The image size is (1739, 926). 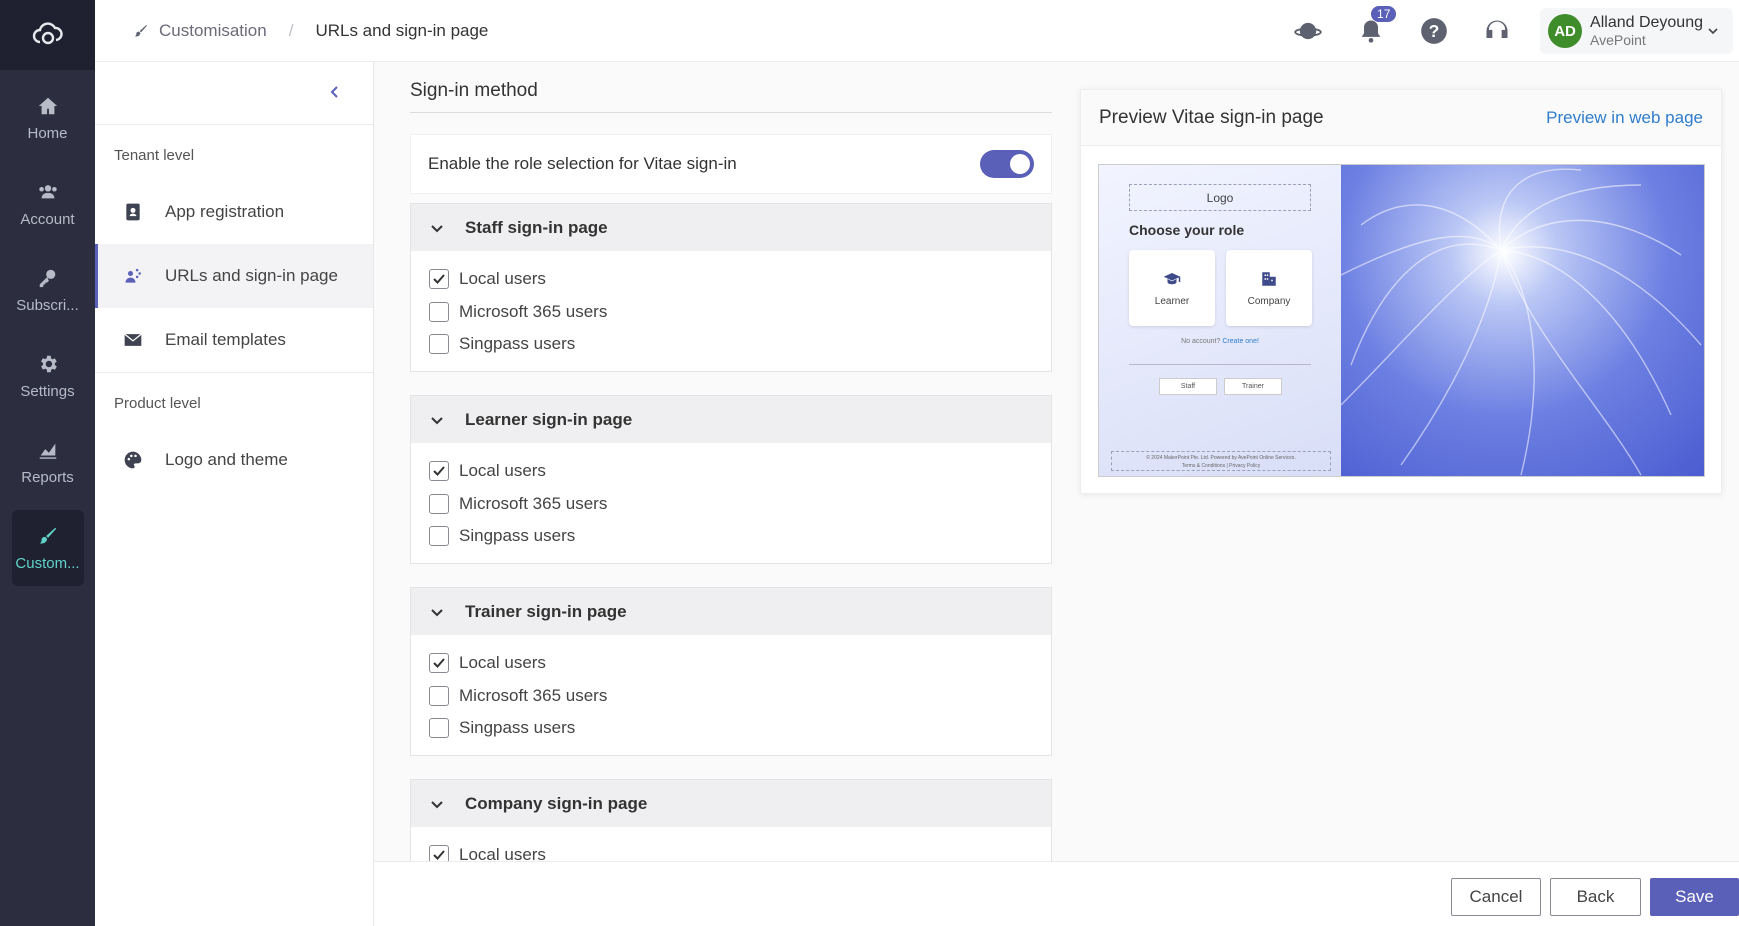 What do you see at coordinates (47, 35) in the screenshot?
I see `app-logo` at bounding box center [47, 35].